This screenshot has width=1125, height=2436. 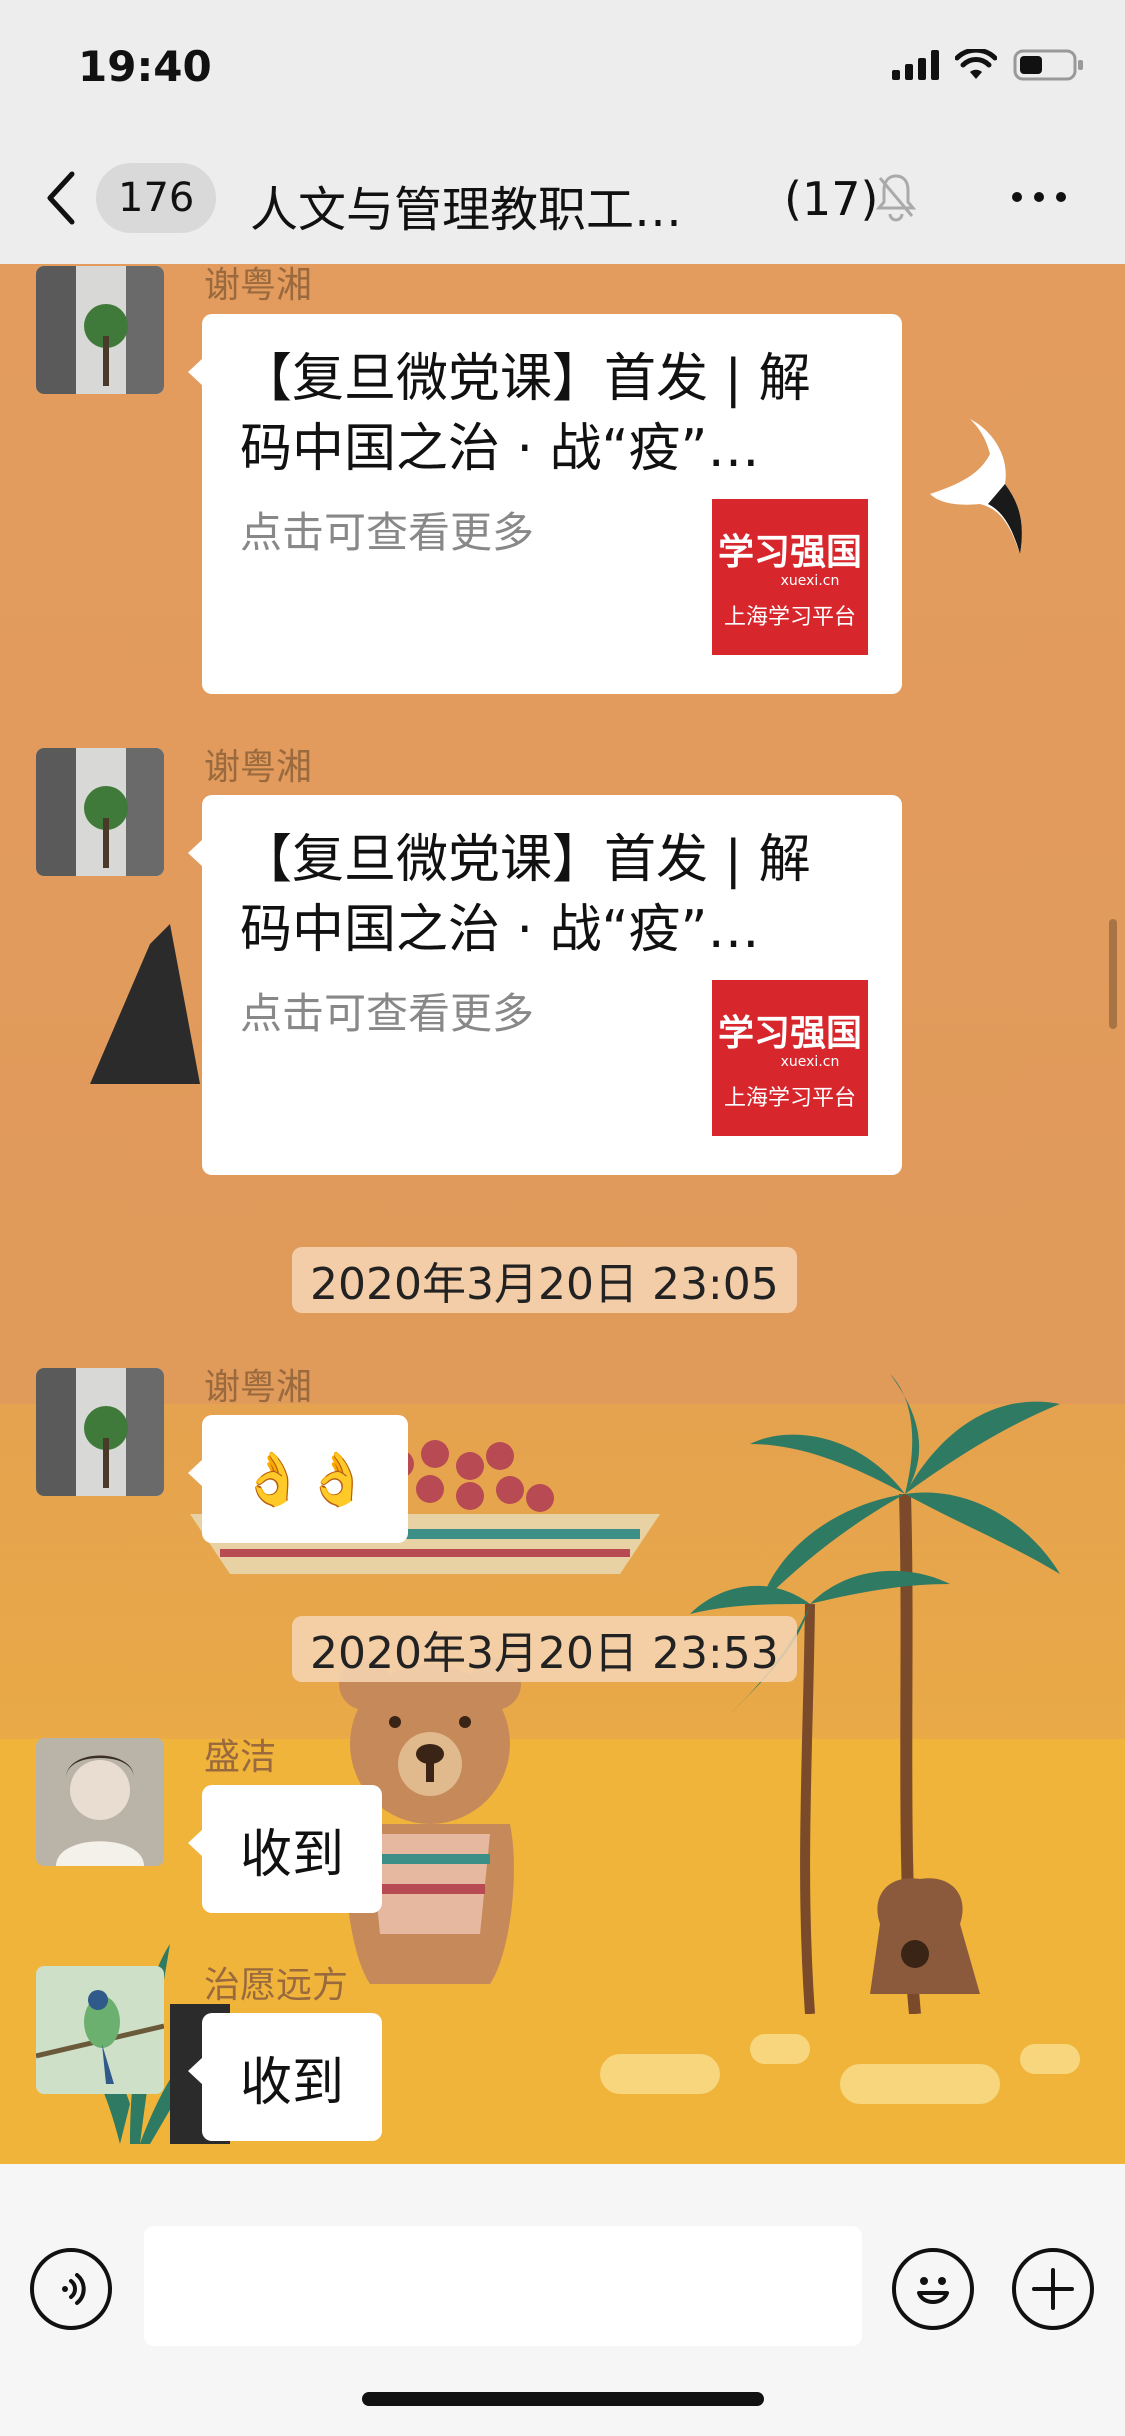 I want to click on wifi-icon, so click(x=976, y=65).